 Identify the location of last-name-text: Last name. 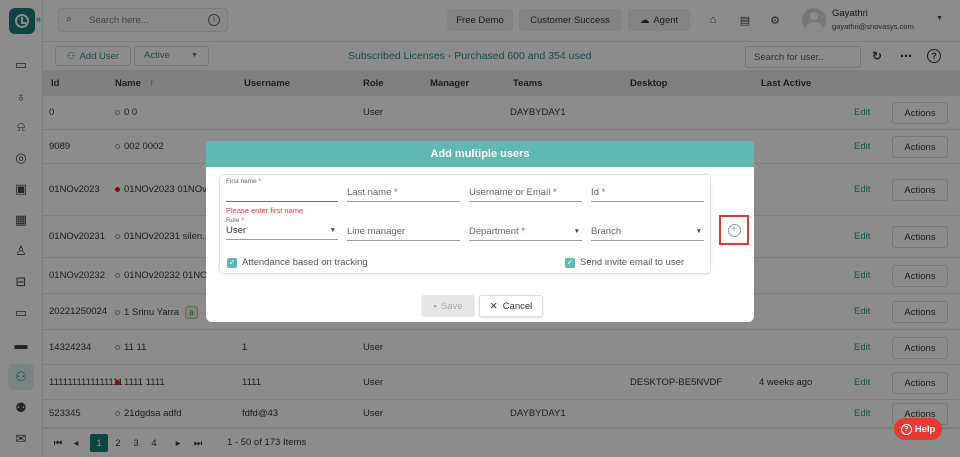
(369, 192).